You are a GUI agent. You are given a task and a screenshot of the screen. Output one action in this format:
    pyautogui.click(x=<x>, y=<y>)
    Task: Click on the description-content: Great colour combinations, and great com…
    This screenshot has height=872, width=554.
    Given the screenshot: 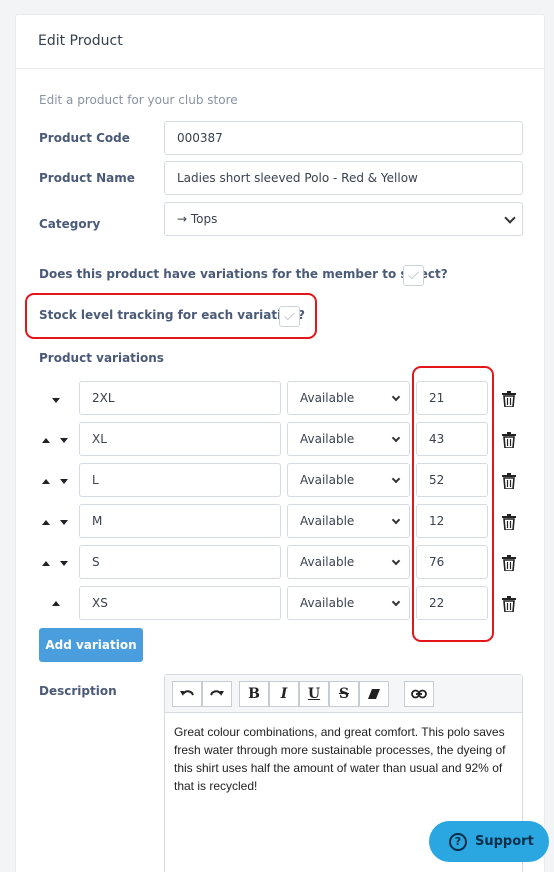 What is the action you would take?
    pyautogui.click(x=343, y=759)
    